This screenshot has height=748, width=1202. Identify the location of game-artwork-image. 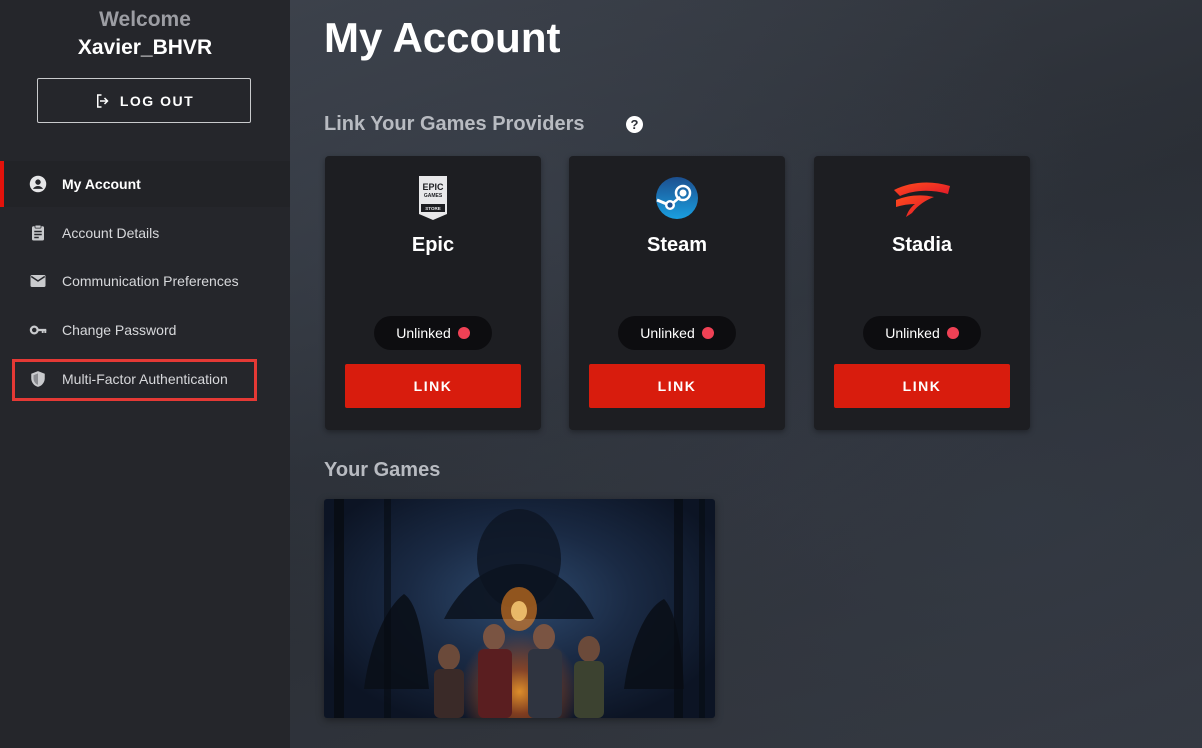
(519, 608).